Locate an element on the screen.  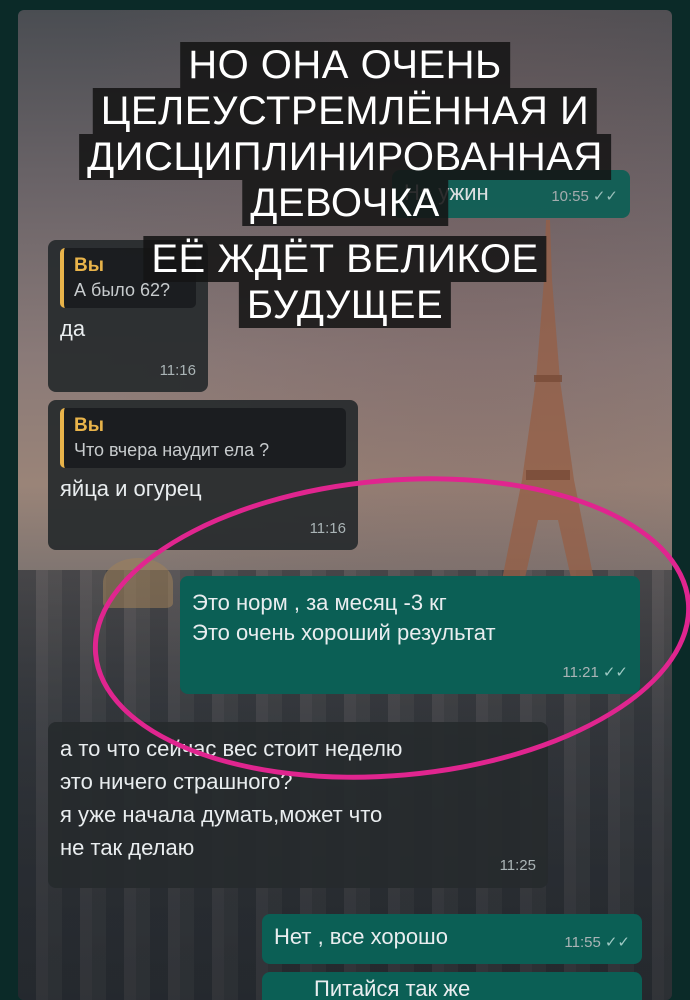
message-time: 10:55 ✓✓ is located at coordinates (584, 196).